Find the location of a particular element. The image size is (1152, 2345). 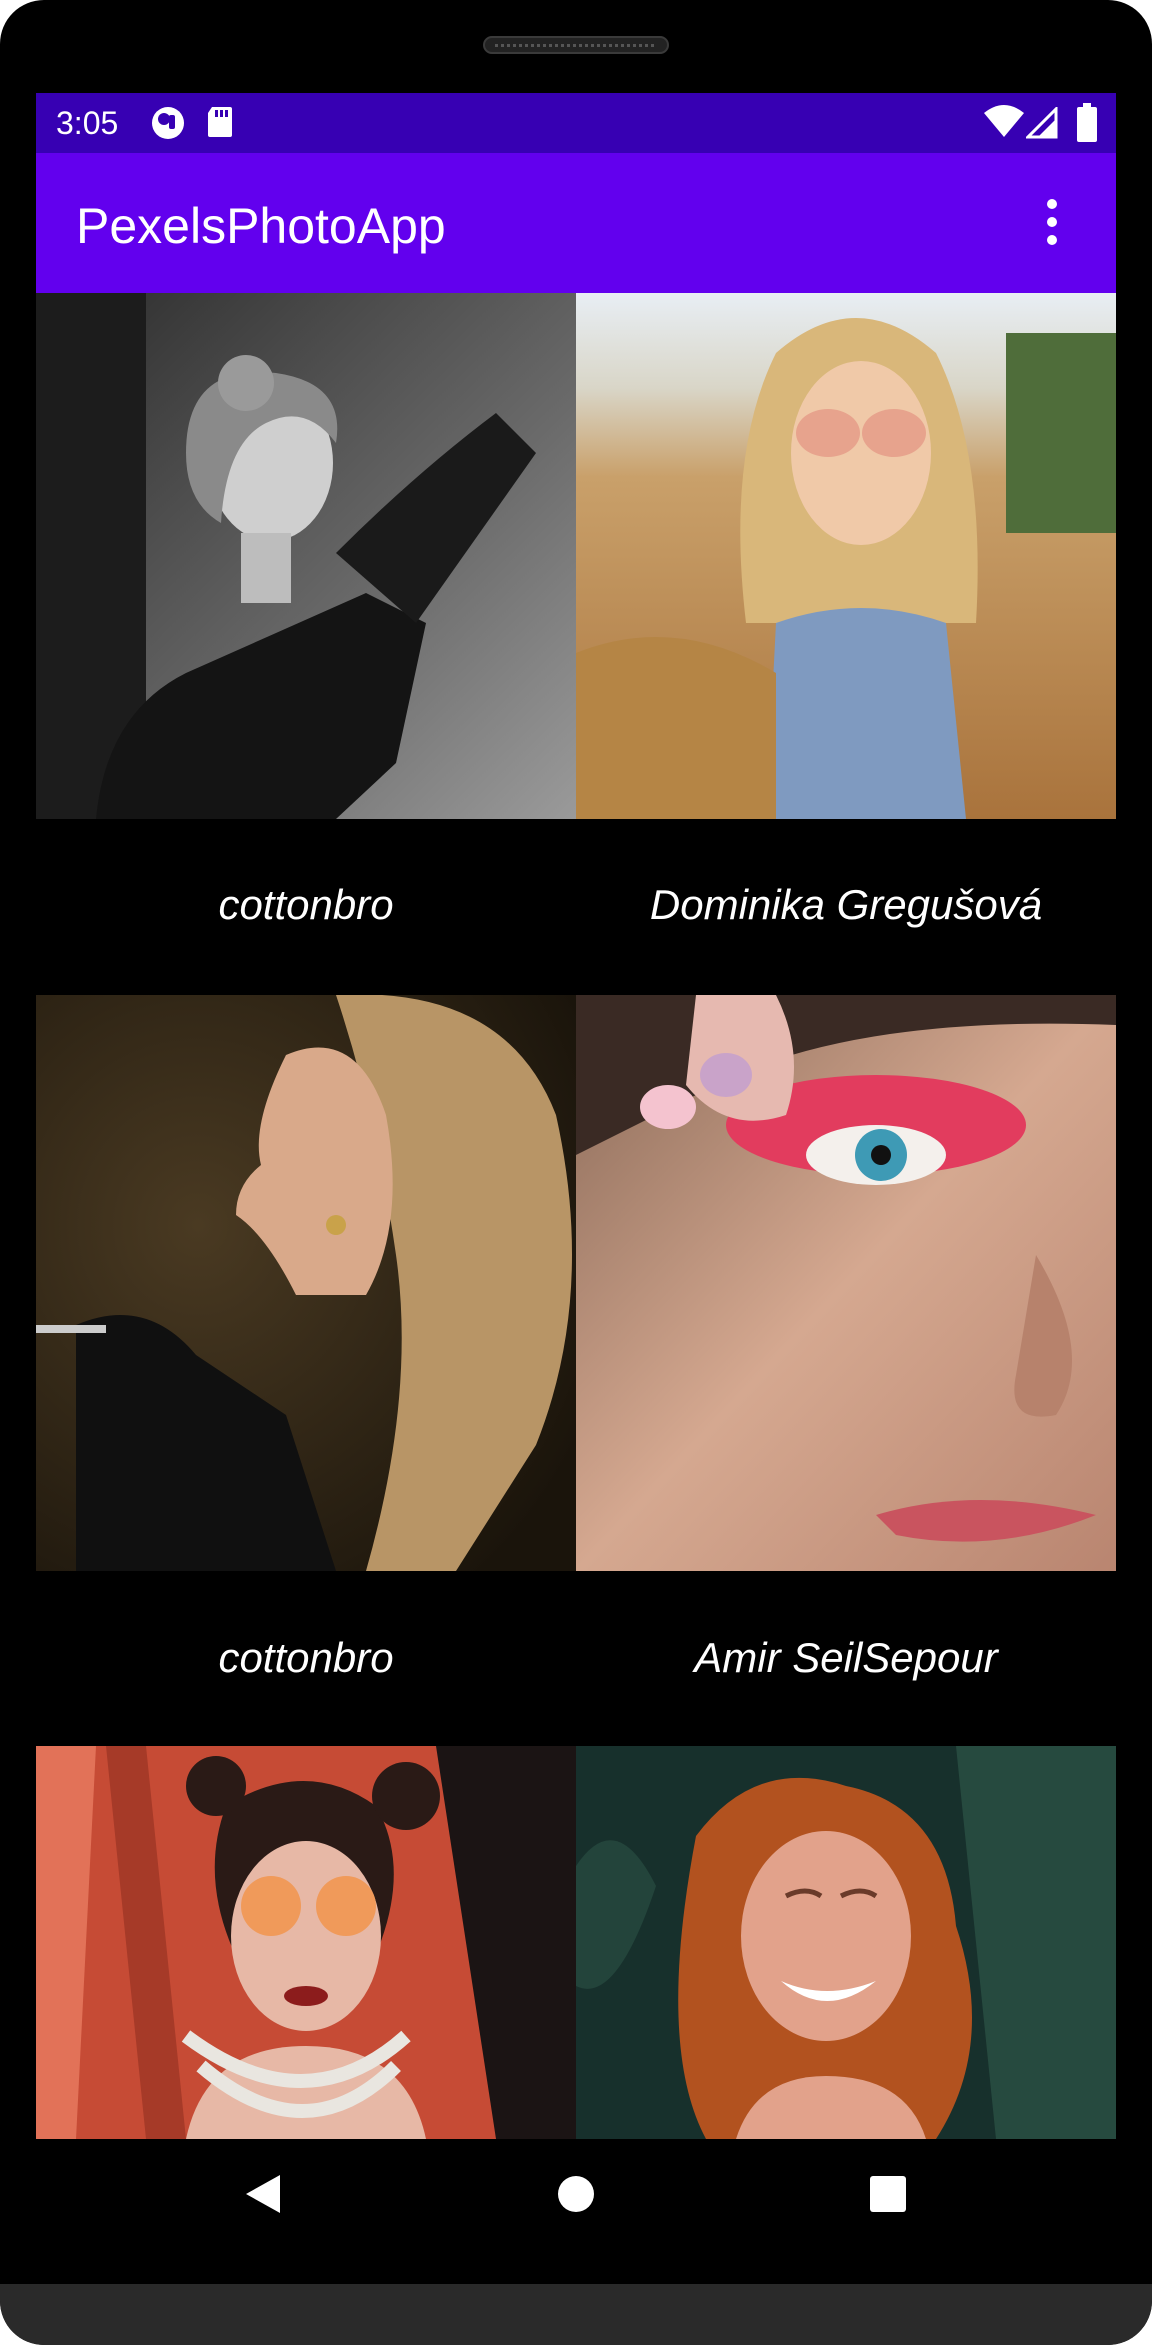

recents-icon is located at coordinates (888, 2194).